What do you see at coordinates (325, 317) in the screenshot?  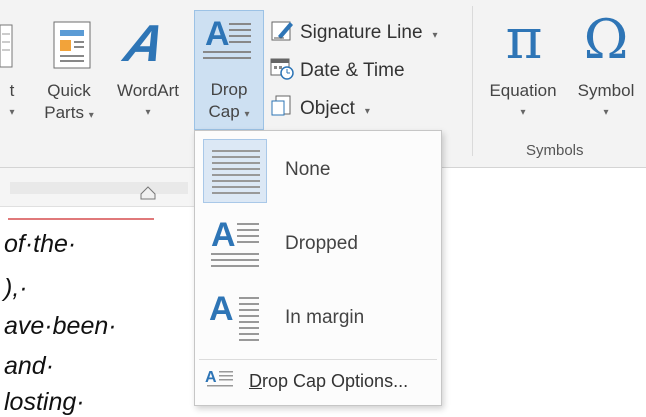 I see `menu-item-in-margin-label: In margin` at bounding box center [325, 317].